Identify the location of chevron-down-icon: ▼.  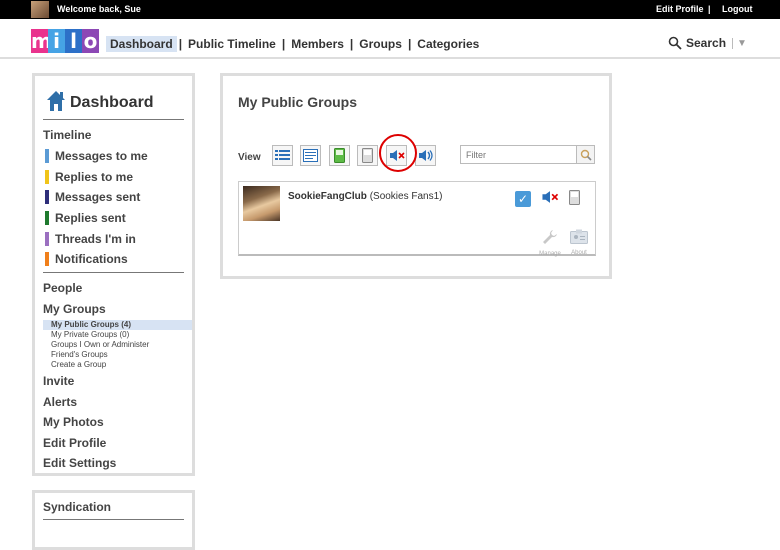
(739, 43).